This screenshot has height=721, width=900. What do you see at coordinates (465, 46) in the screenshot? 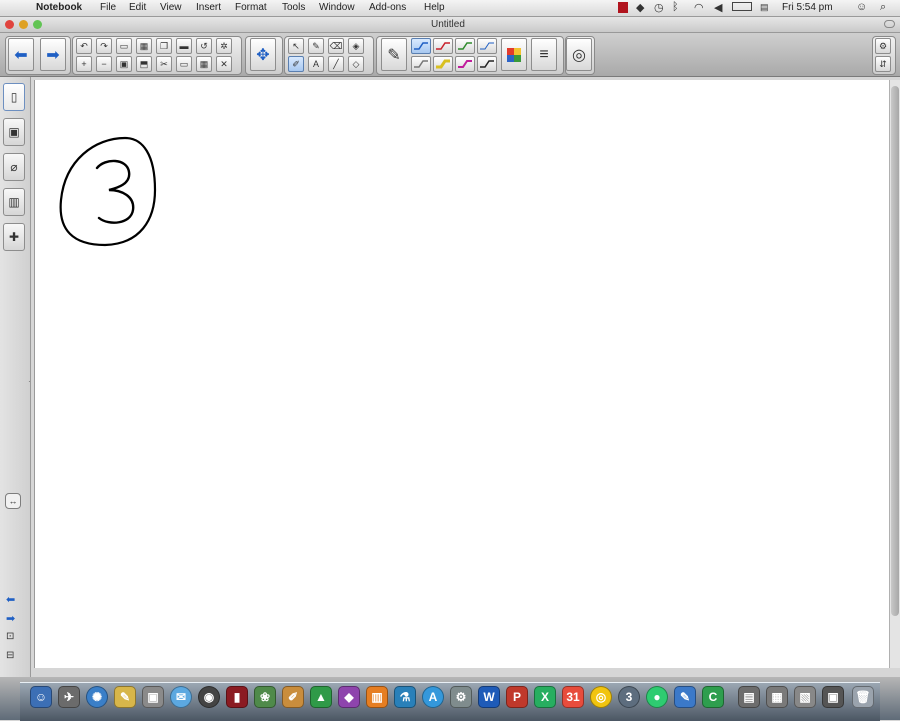
I see `pen-style-green-icon` at bounding box center [465, 46].